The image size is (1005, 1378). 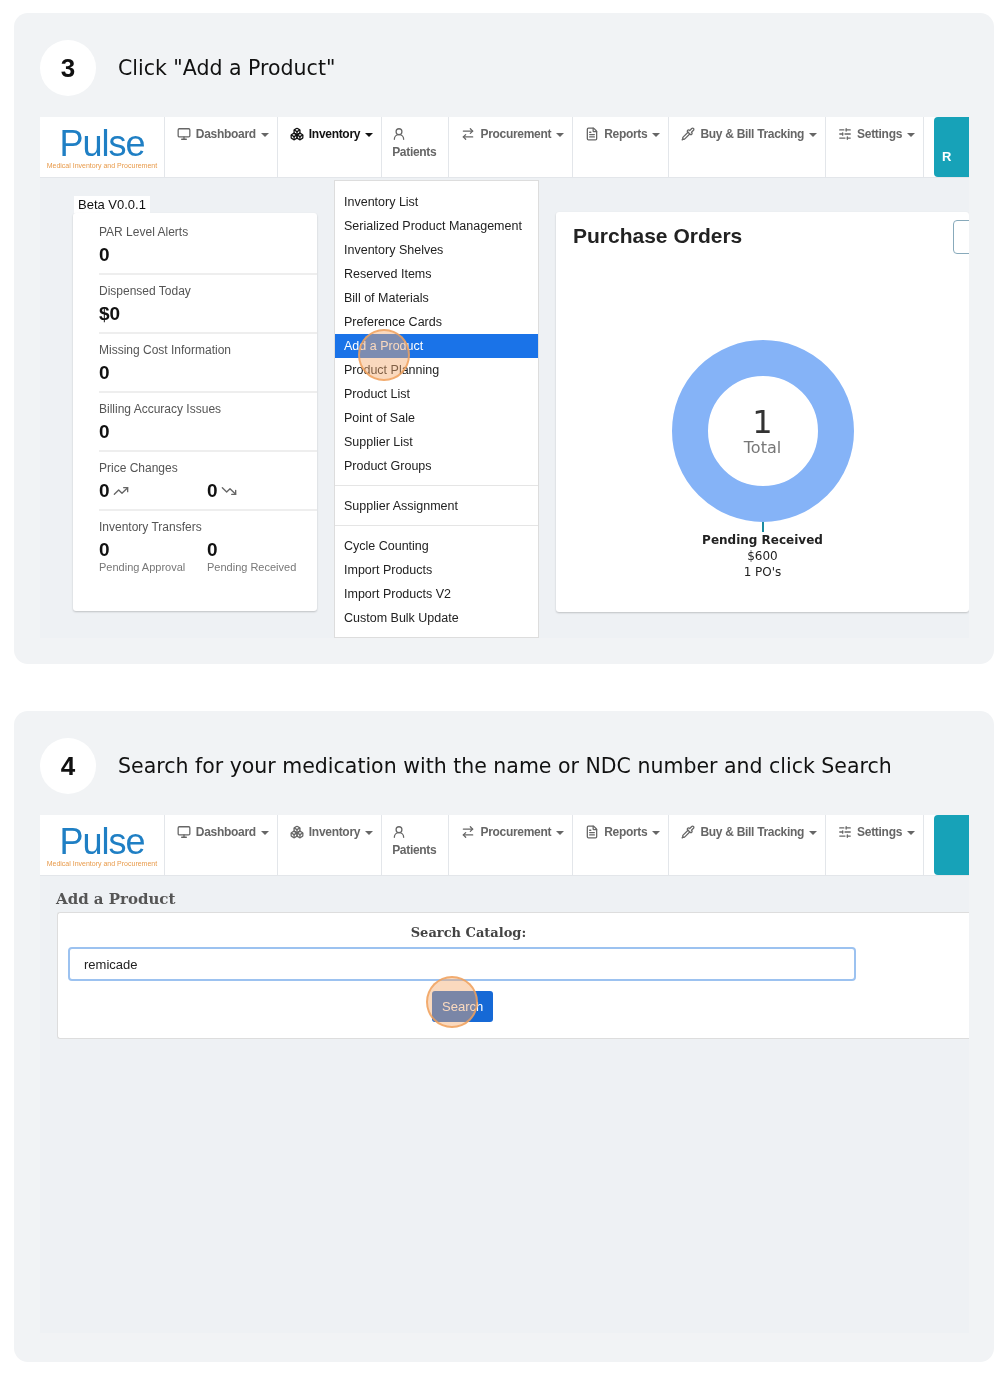 What do you see at coordinates (658, 236) in the screenshot?
I see `card-title: Purchase Orders` at bounding box center [658, 236].